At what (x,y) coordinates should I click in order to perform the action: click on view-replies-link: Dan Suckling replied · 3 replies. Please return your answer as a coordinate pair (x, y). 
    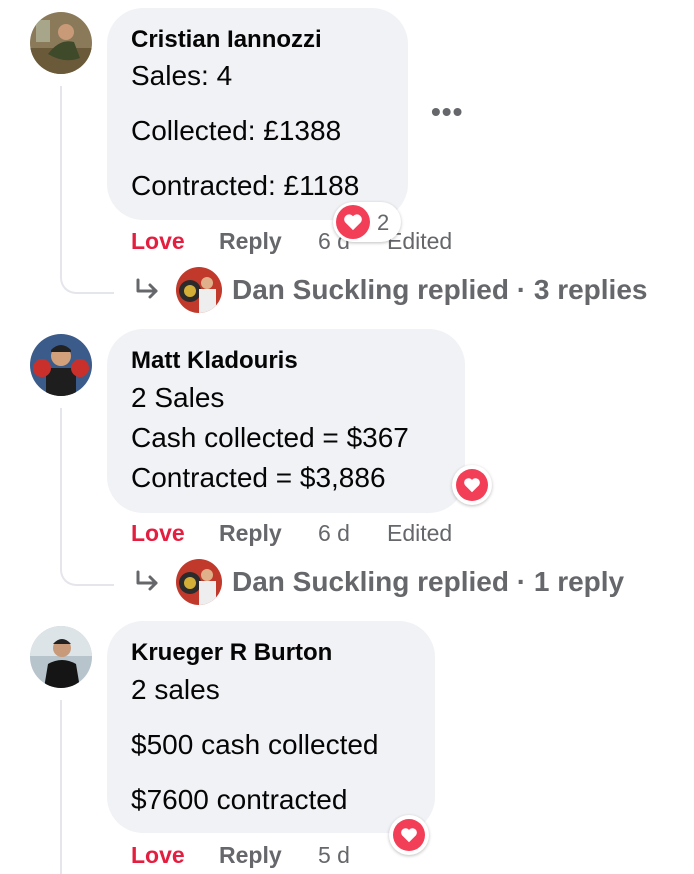
    Looking at the image, I should click on (390, 290).